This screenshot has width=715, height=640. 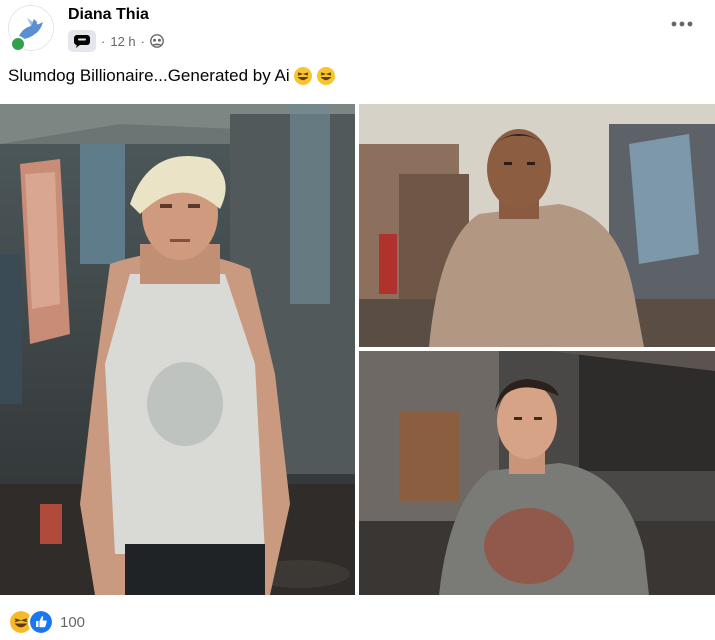 I want to click on reactions-summary: 100, so click(x=46, y=622).